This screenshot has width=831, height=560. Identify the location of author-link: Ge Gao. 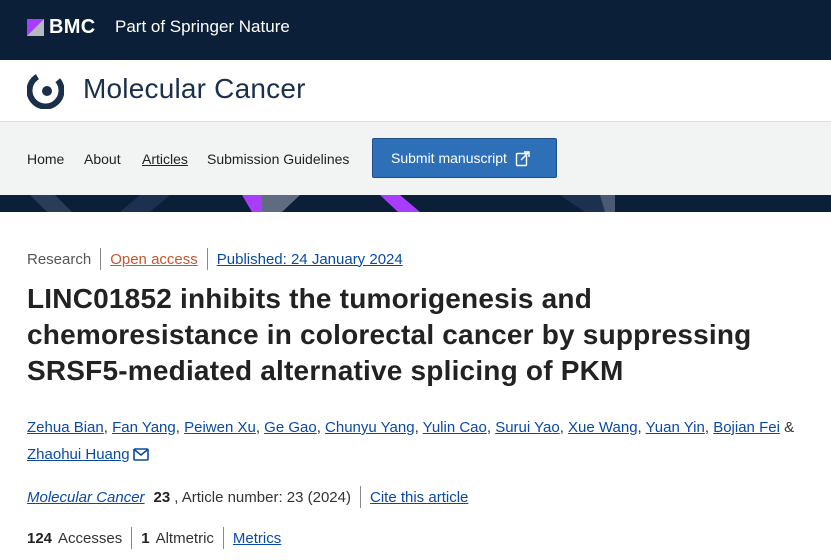
(290, 427).